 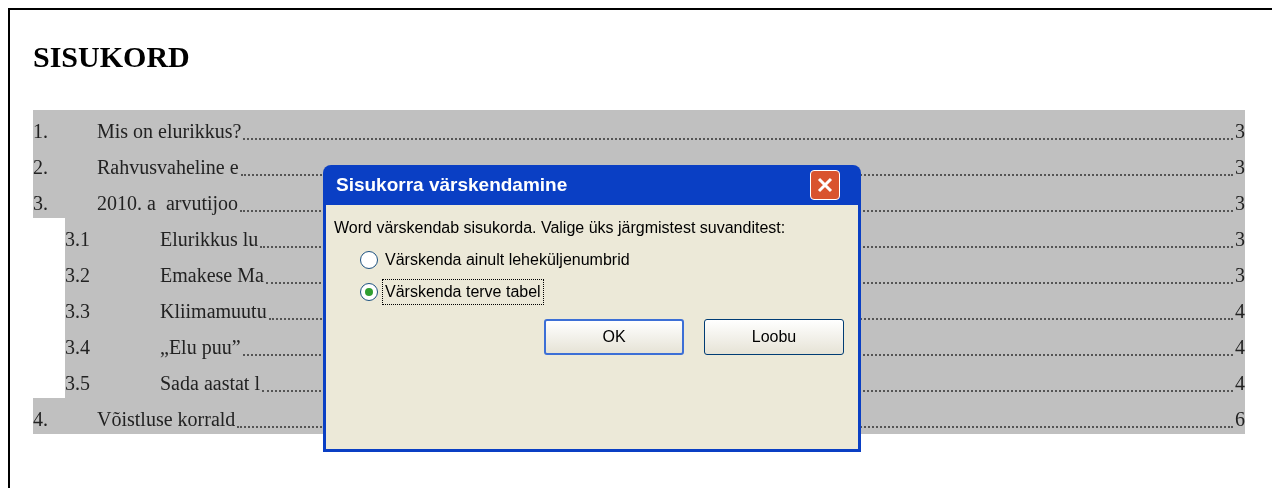 I want to click on toc-title: Rahvusvaheline e, so click(x=168, y=167).